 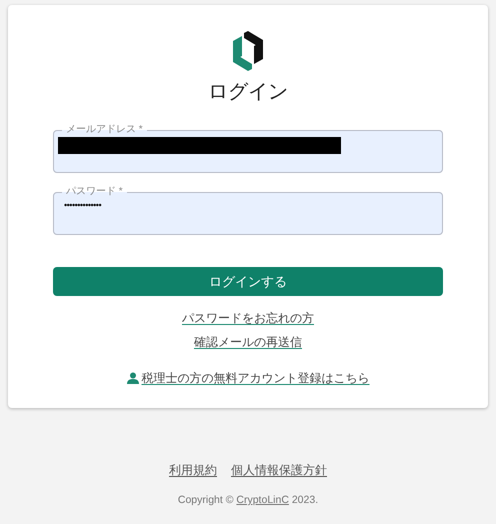 I want to click on login-button: ログインする, so click(x=248, y=281).